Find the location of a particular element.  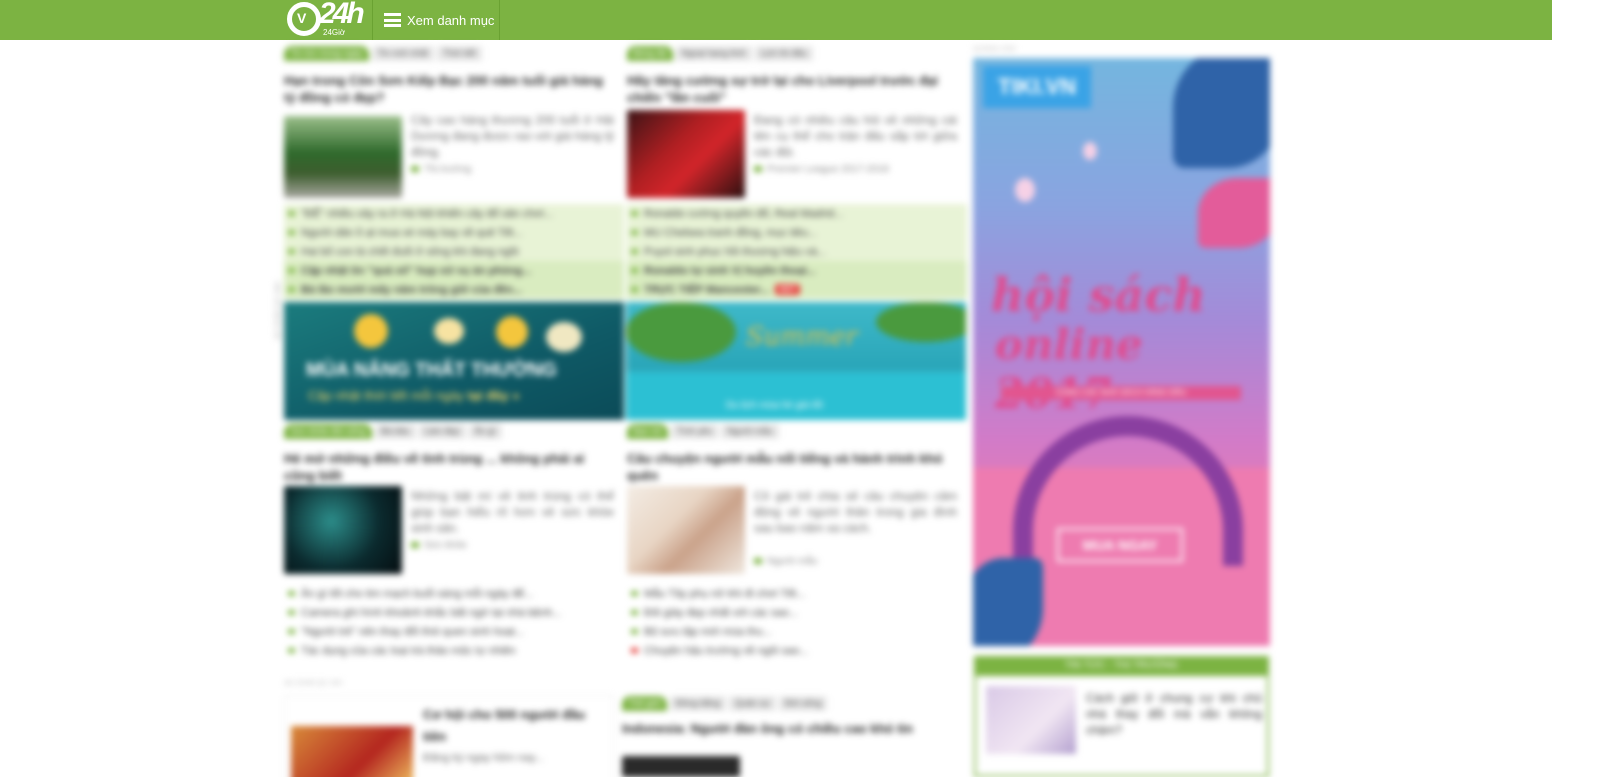

list-item: TRỰC TIẾP Mancester... HOT is located at coordinates (797, 289).